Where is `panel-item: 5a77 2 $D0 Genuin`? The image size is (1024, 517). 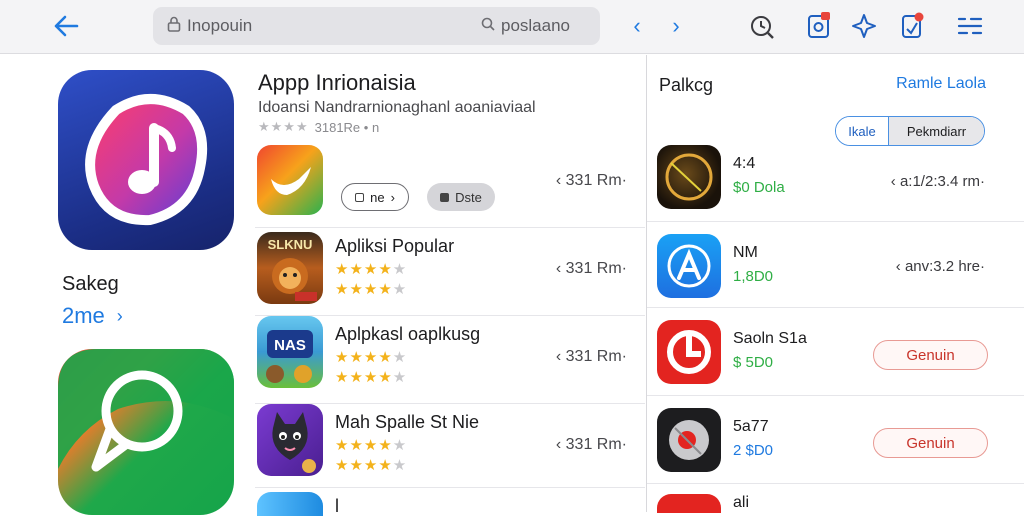
panel-item: 5a77 2 $D0 Genuin is located at coordinates (835, 439).